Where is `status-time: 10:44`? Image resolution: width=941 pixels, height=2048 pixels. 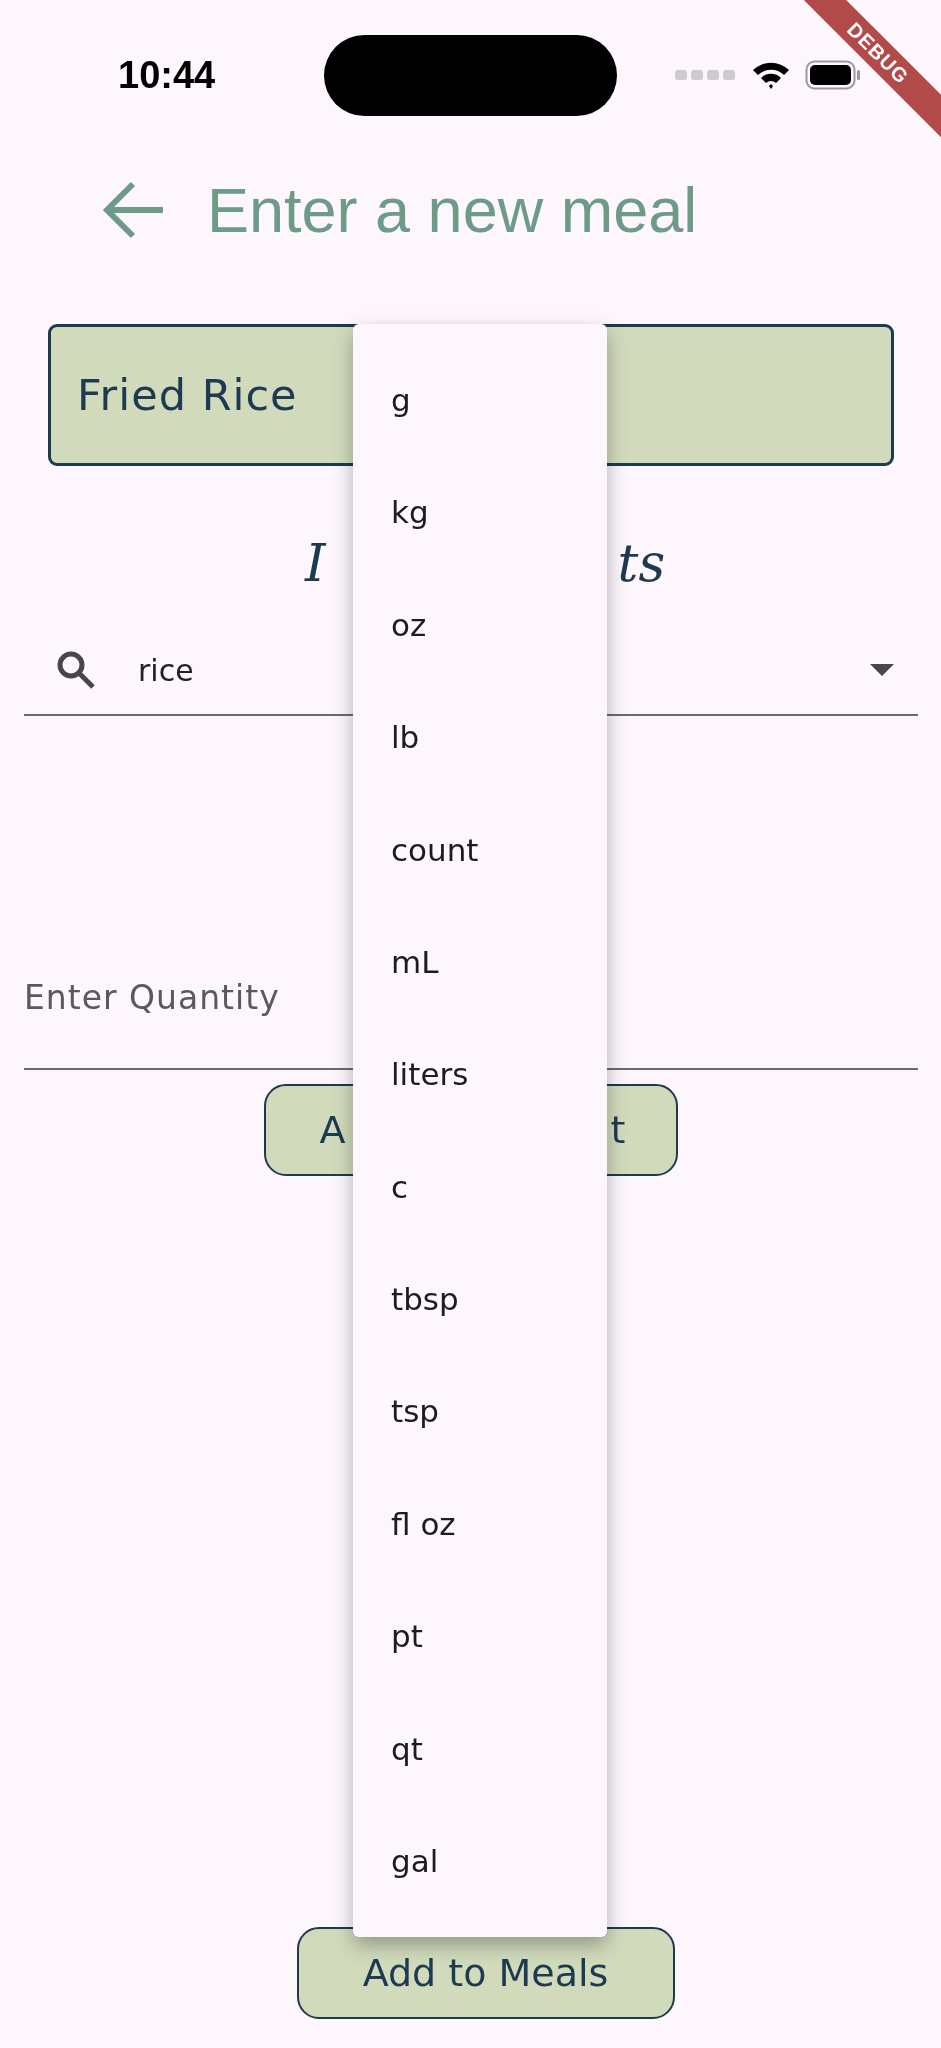
status-time: 10:44 is located at coordinates (167, 75).